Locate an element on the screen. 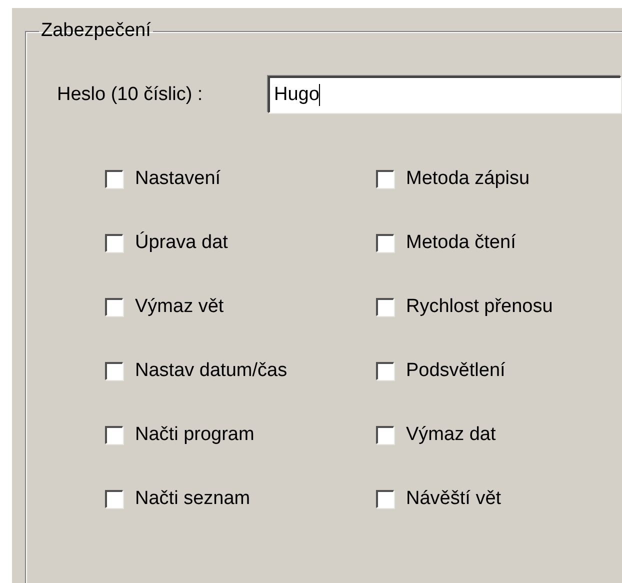  checkbox-label: Výmaz dat is located at coordinates (451, 435).